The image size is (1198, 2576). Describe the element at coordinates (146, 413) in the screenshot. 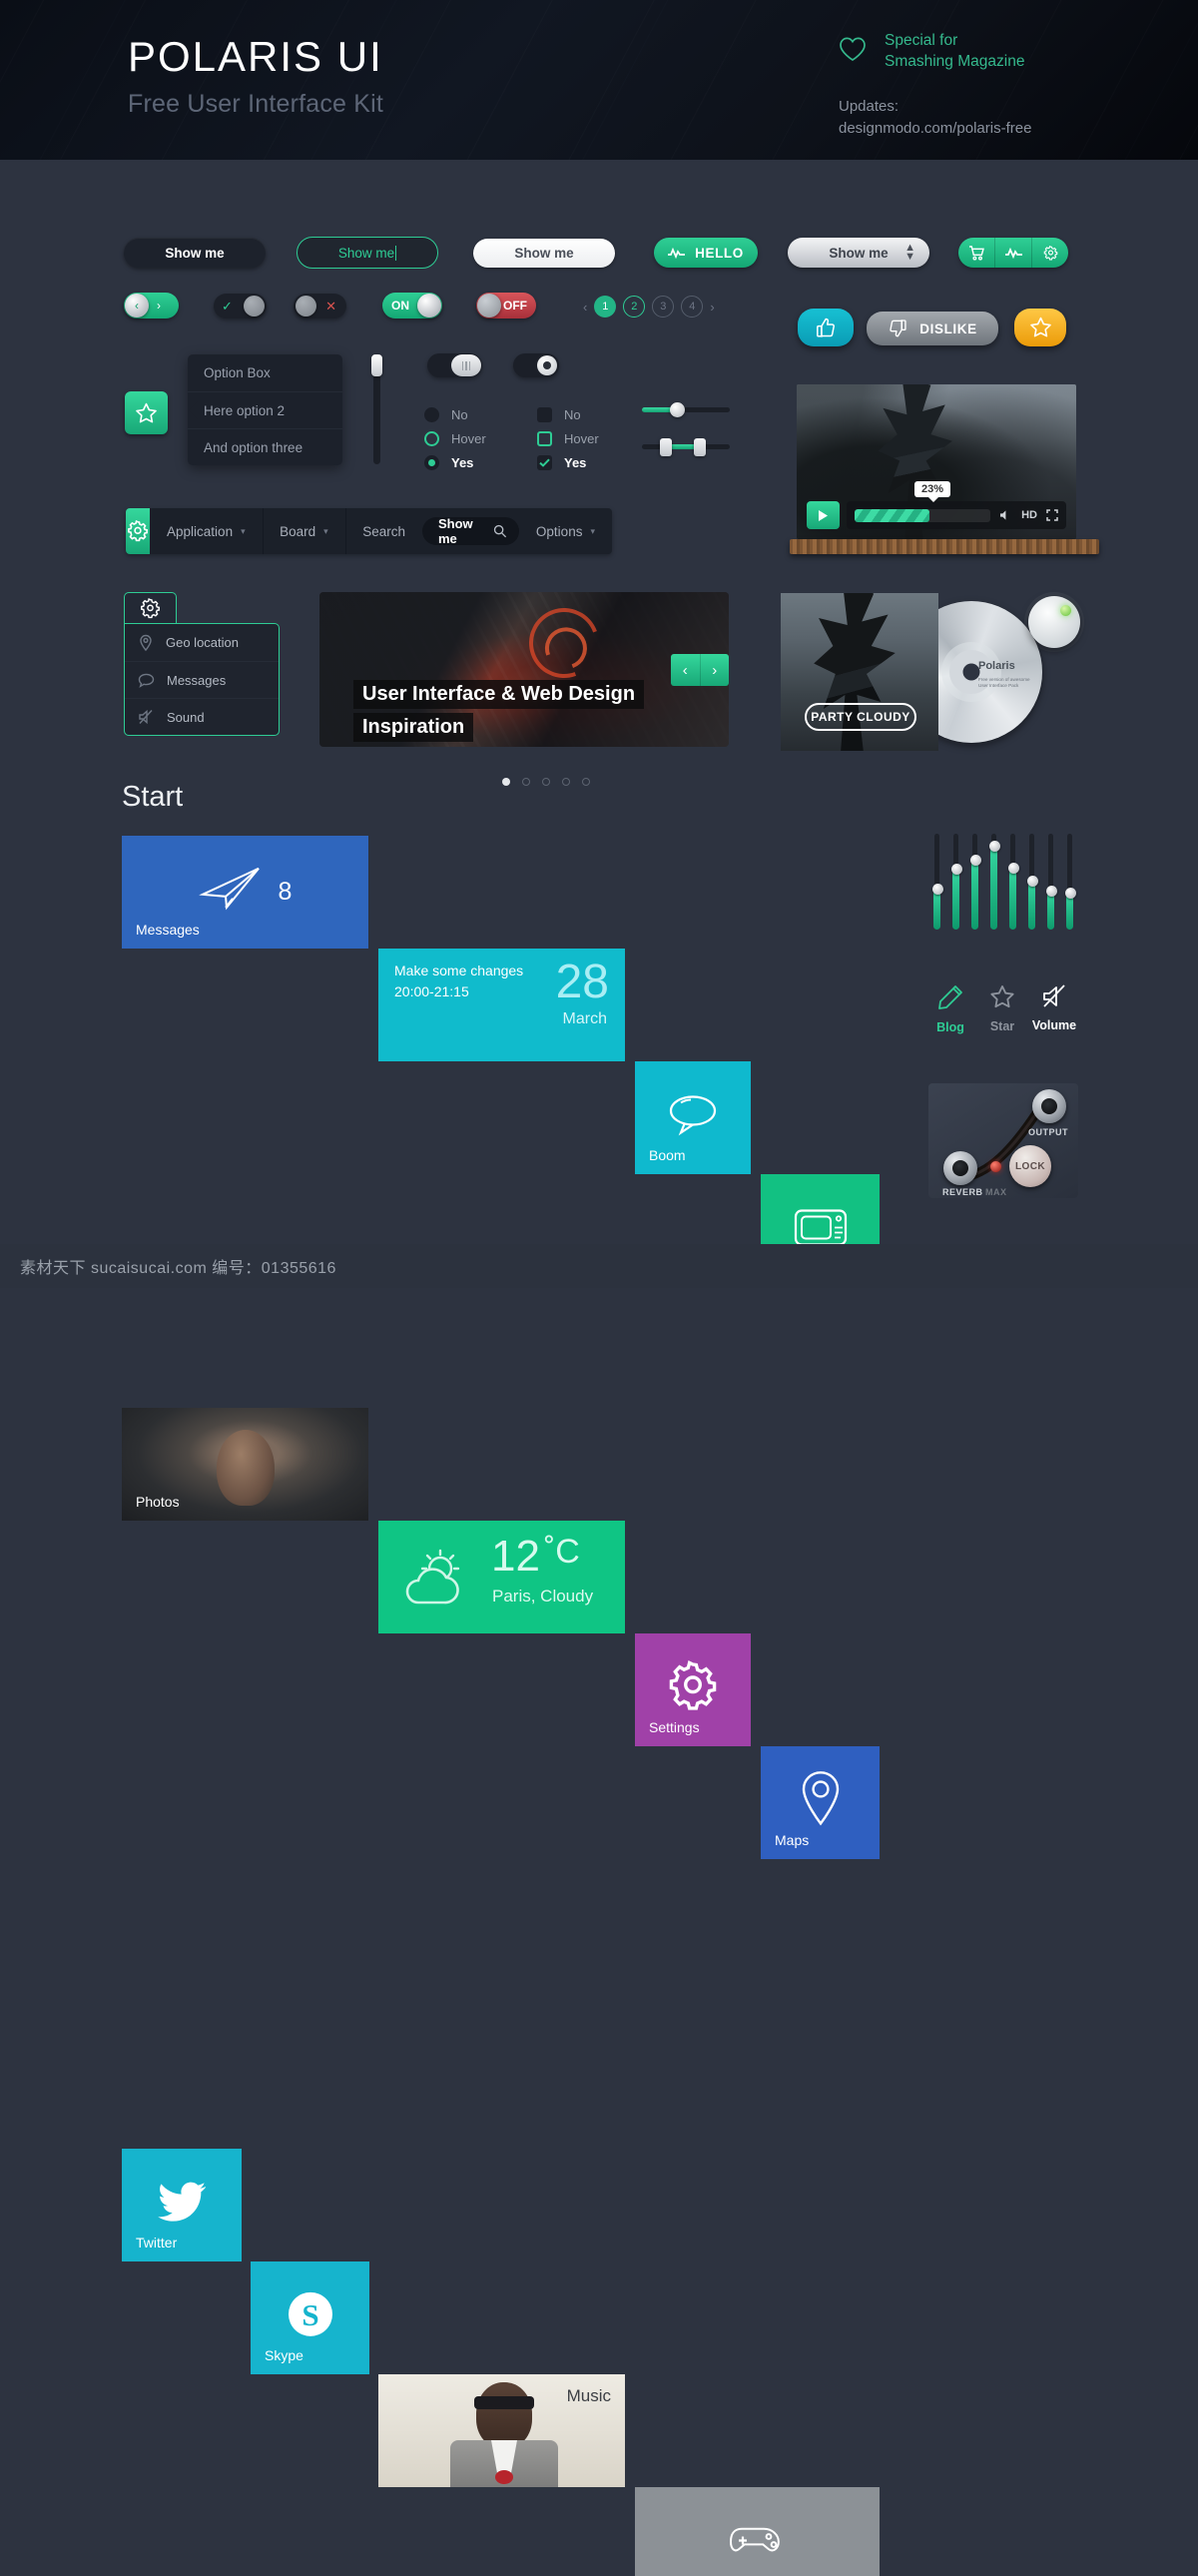

I see `star-square-button` at that location.